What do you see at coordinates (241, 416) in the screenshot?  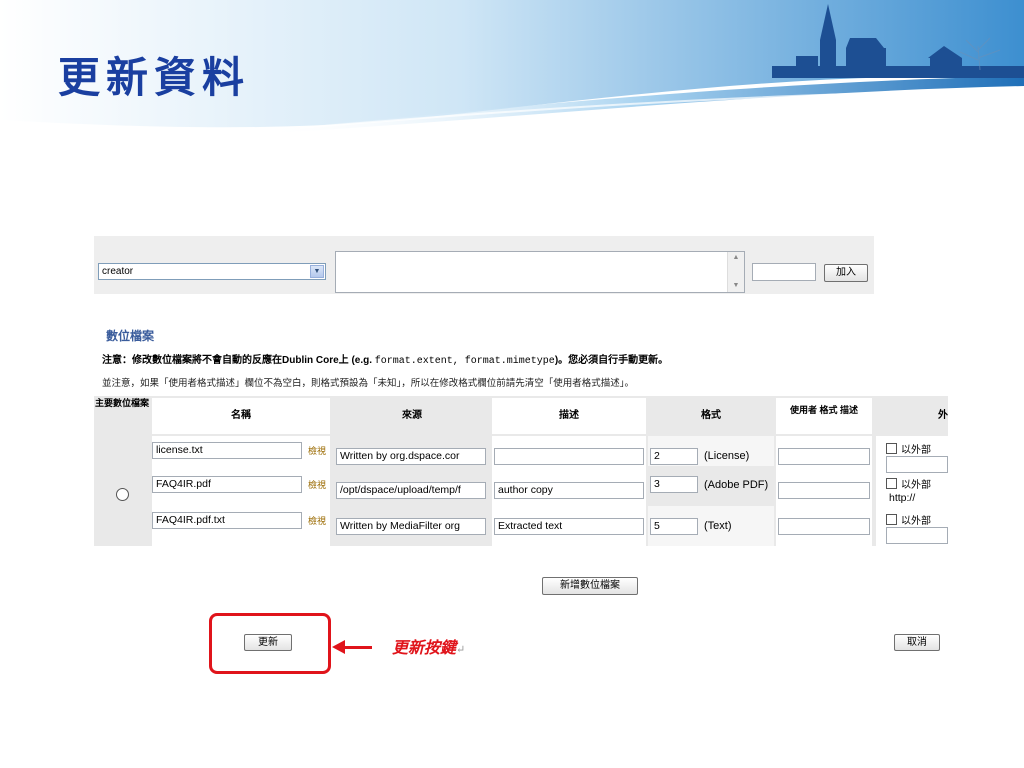 I see `col-header-name: 名稱` at bounding box center [241, 416].